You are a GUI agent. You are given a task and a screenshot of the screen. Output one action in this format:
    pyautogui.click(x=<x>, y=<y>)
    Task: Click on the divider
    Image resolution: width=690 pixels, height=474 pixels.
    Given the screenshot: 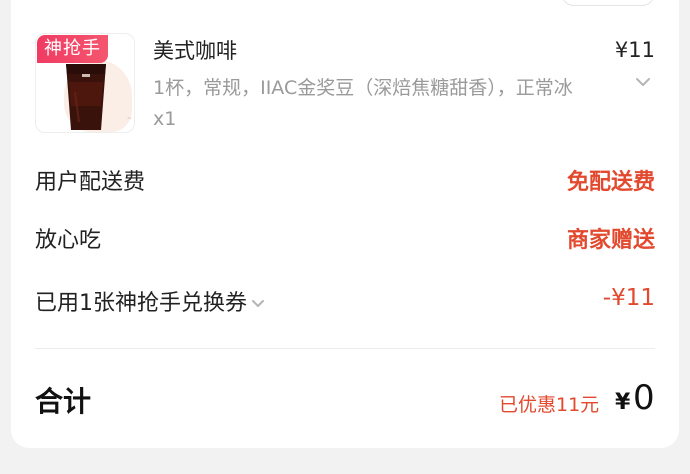 What is the action you would take?
    pyautogui.click(x=345, y=348)
    